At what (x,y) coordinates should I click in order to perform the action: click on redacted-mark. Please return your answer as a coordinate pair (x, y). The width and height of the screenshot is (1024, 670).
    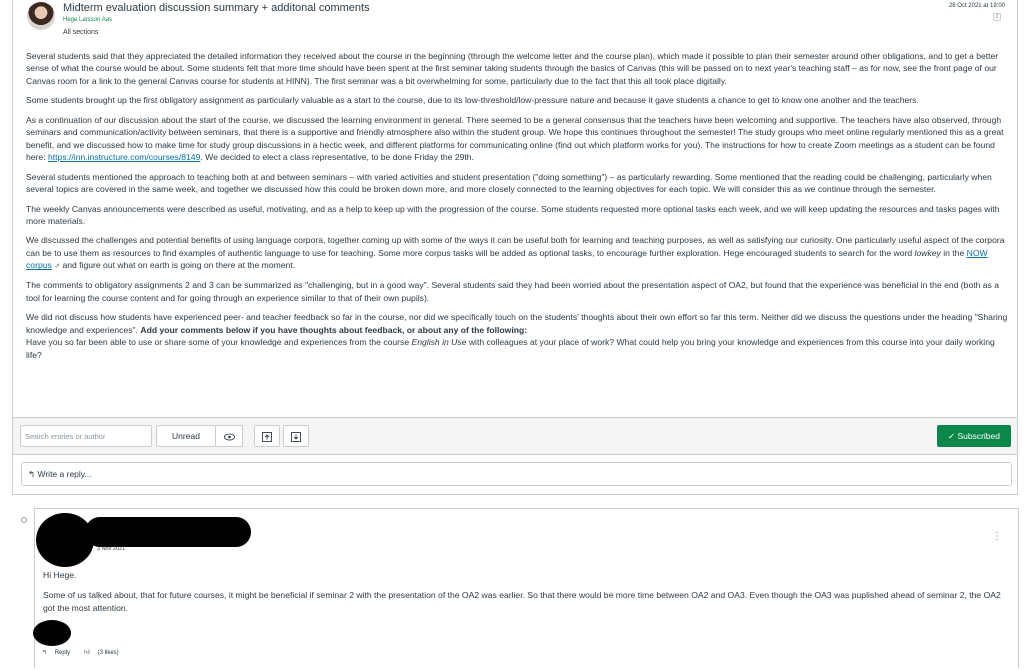
    Looking at the image, I should click on (52, 633).